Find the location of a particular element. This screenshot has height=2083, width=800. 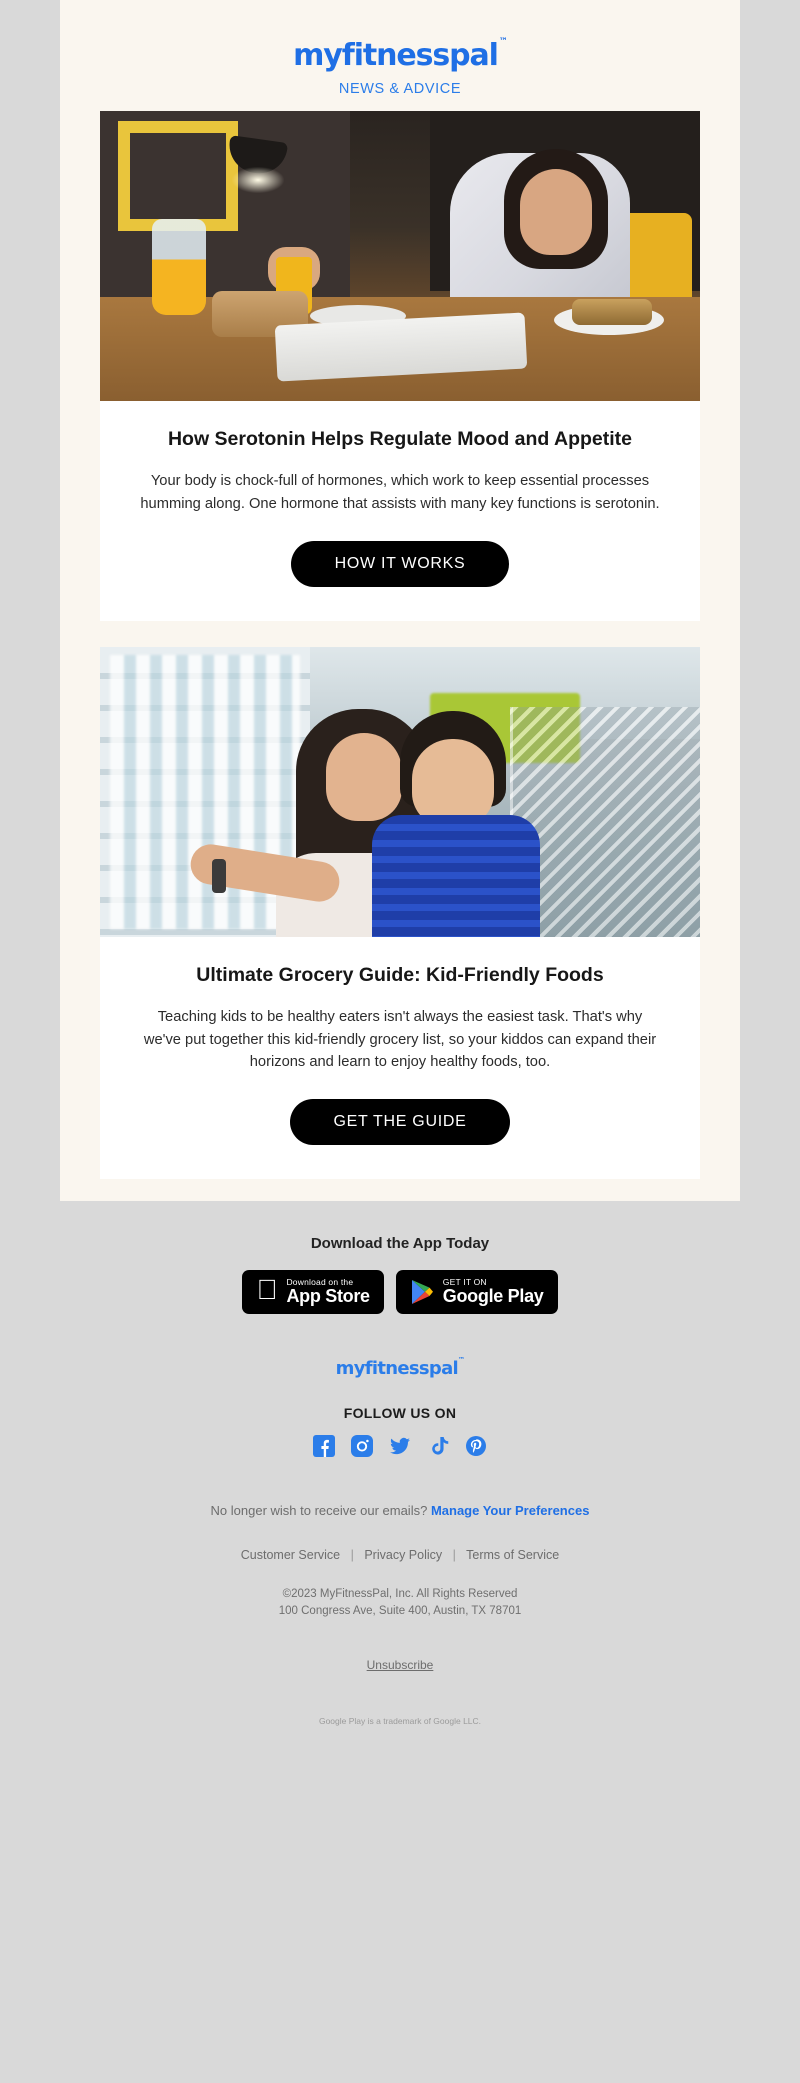

hero-sandwich is located at coordinates (612, 312).